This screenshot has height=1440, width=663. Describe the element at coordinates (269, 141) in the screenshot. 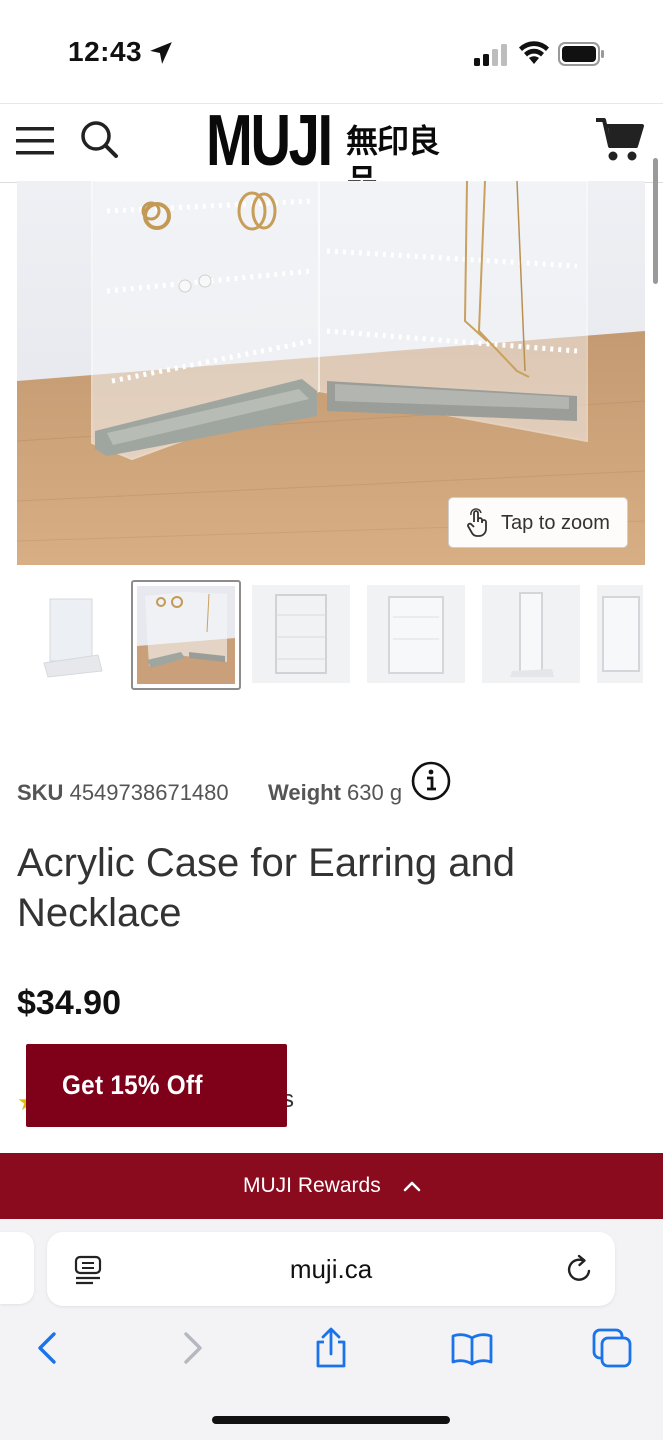

I see `logo-latin-text: MUJI` at that location.